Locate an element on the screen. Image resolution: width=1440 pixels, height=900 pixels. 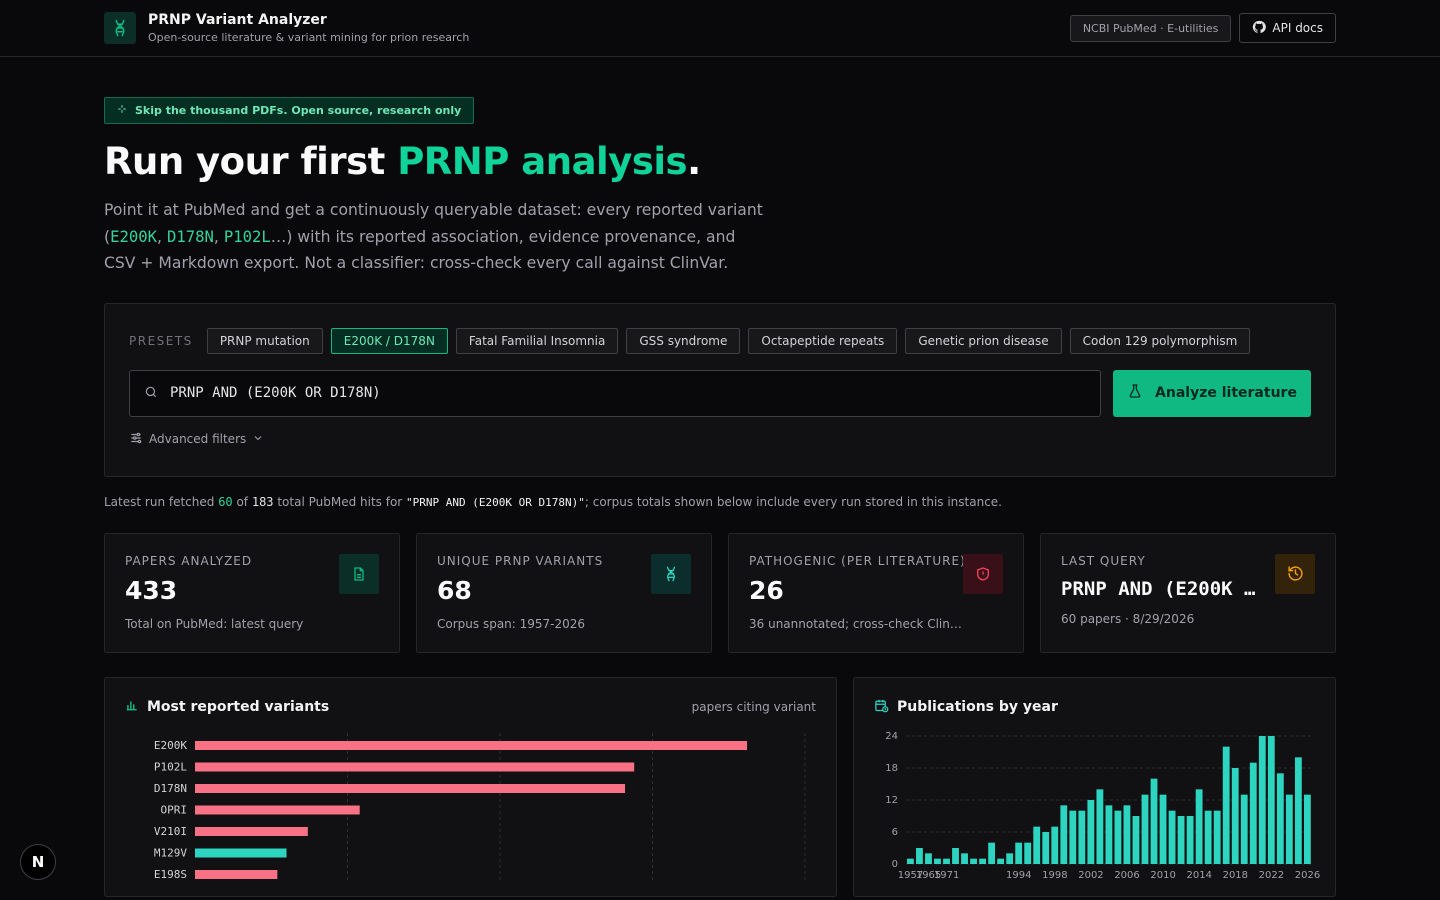
y-tick-label: 24 is located at coordinates (891, 736).